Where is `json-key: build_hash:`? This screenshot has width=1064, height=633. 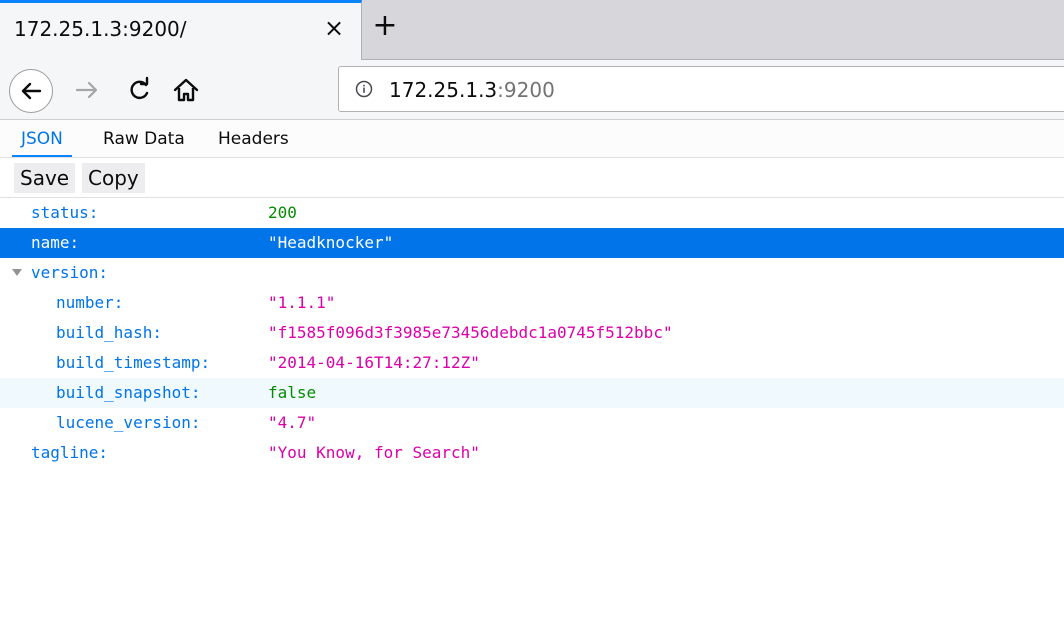 json-key: build_hash: is located at coordinates (109, 332).